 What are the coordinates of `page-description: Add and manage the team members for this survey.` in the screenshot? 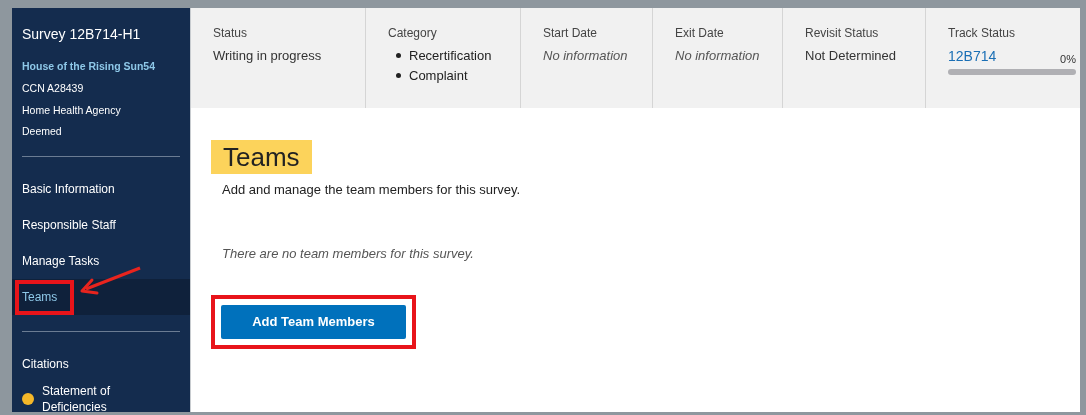 It's located at (371, 190).